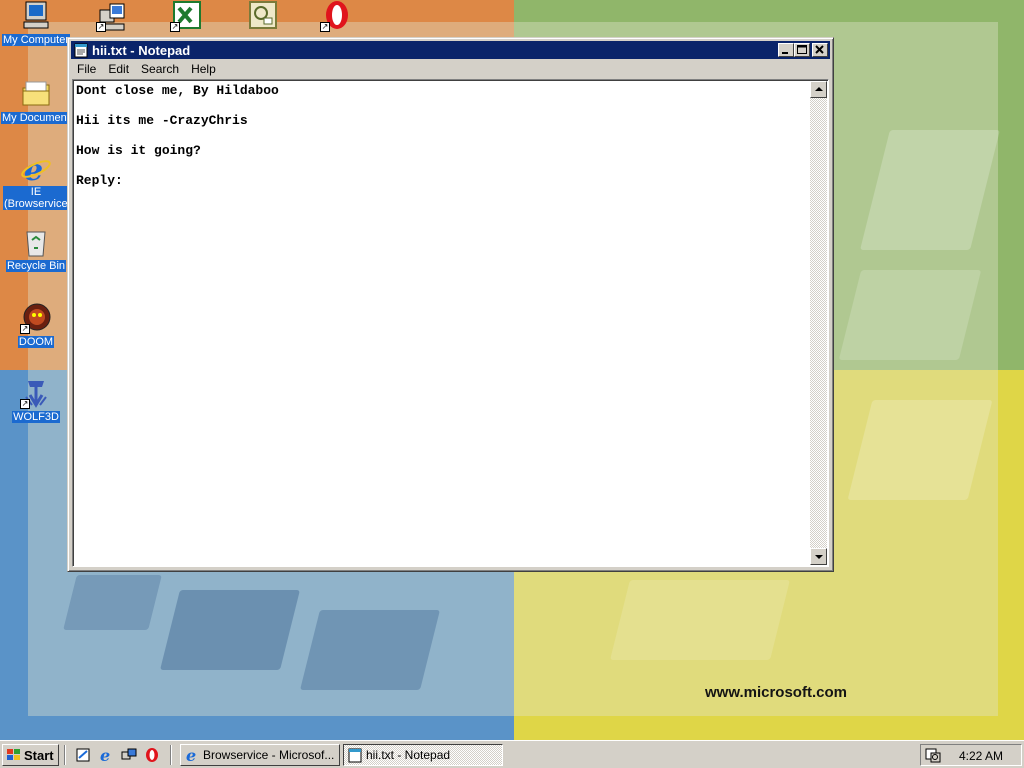  I want to click on text-line: Reply:, so click(99, 180).